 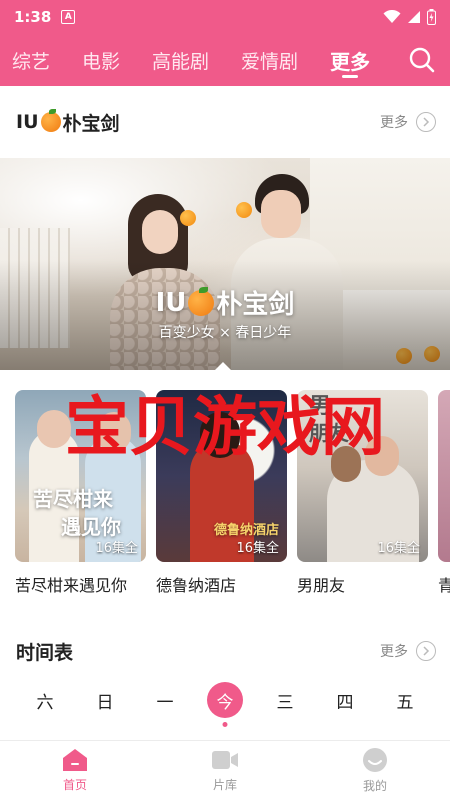 I want to click on schedule-title: 时间表, so click(x=45, y=652).